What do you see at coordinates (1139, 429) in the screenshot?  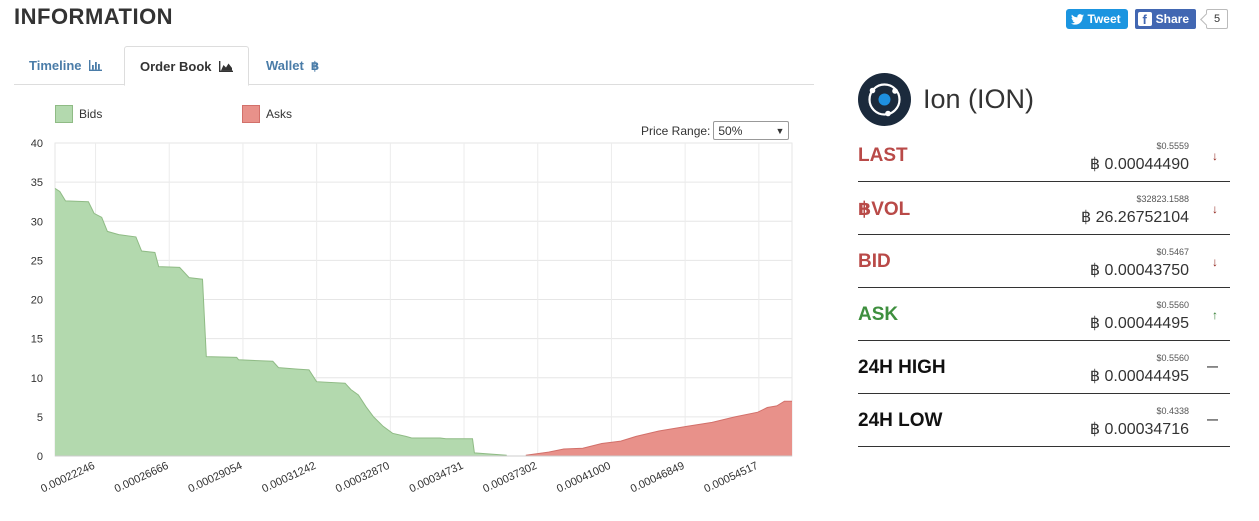 I see `stat-btc-value: ฿ 0.00034716` at bounding box center [1139, 429].